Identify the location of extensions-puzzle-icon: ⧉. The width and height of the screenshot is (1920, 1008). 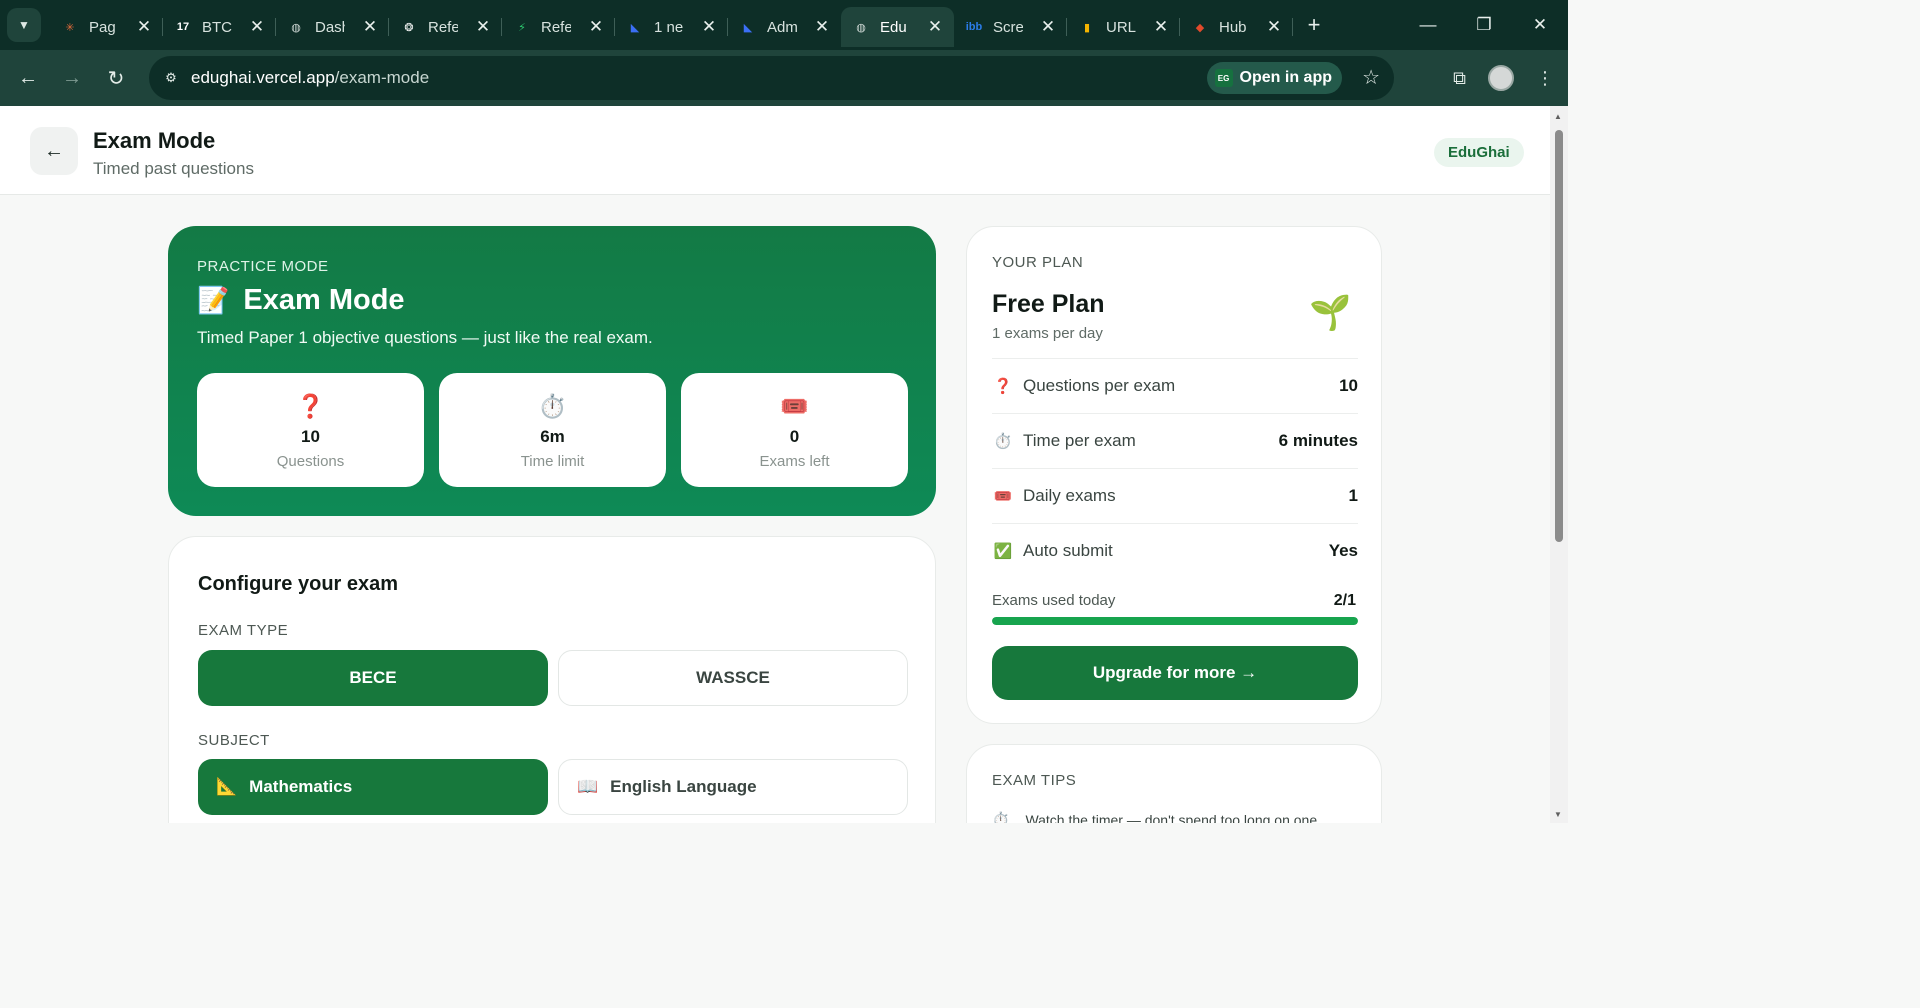
(1459, 78).